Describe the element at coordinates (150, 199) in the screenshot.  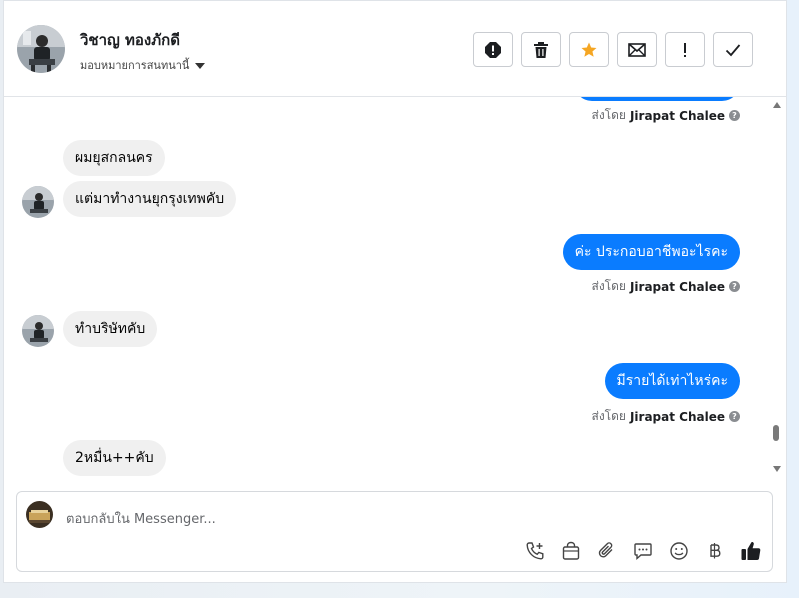
I see `message-bubble-in: แต่มาทำงานยุกรุงเทพคับ` at that location.